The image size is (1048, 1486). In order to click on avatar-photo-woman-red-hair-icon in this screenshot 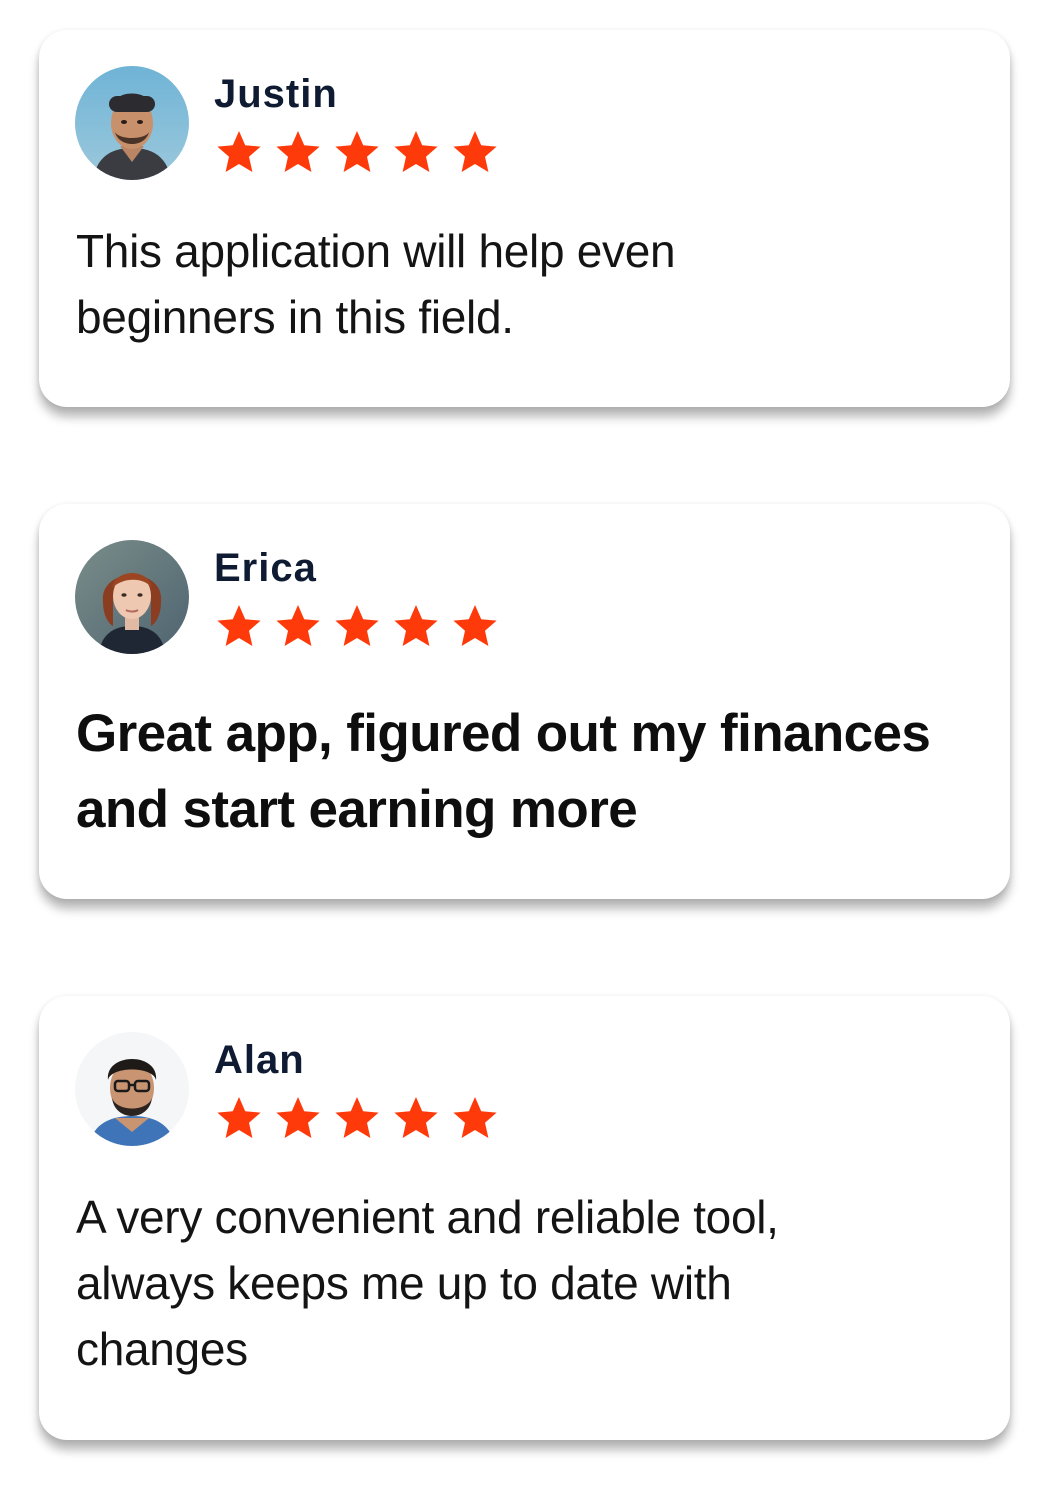, I will do `click(132, 597)`.